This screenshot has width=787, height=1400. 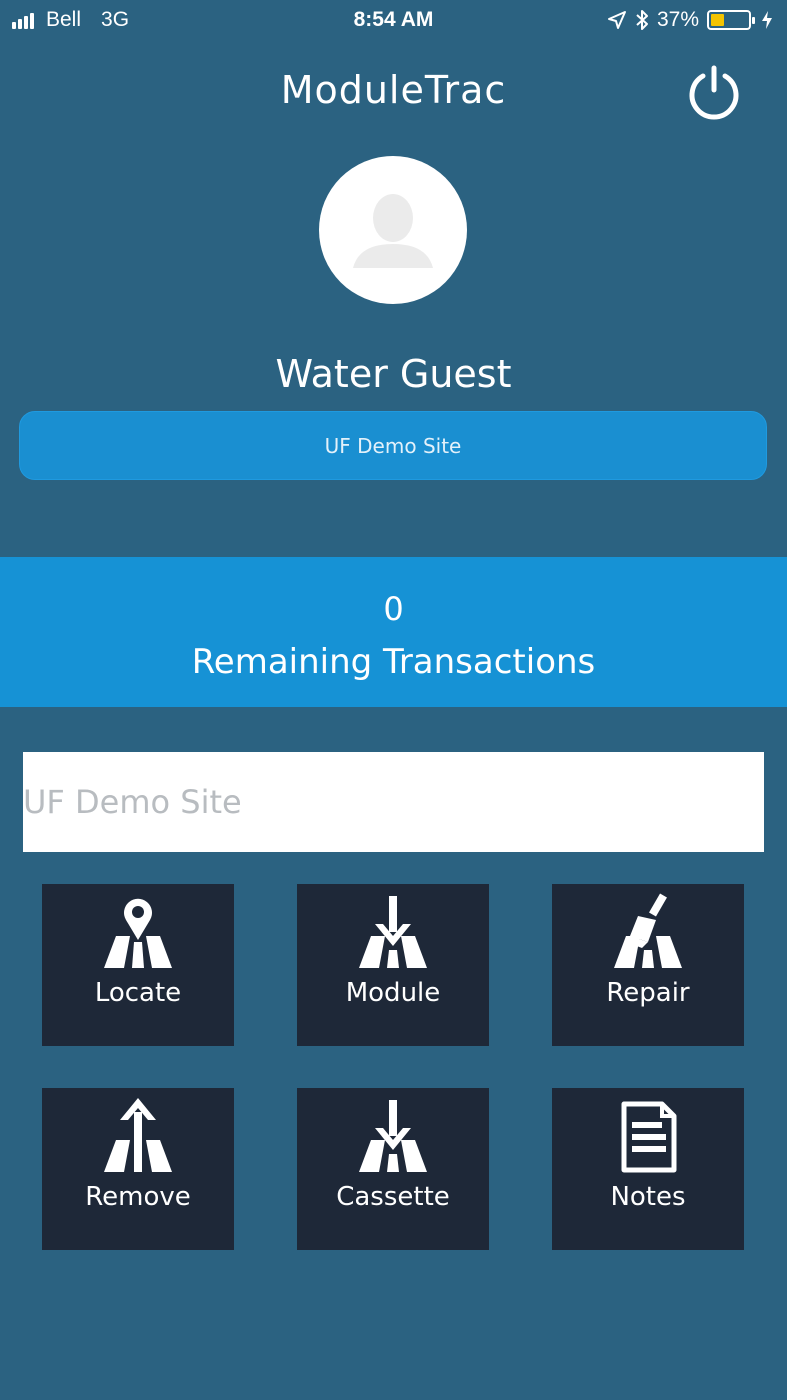 I want to click on app-title: ModuleTrac, so click(x=393, y=90).